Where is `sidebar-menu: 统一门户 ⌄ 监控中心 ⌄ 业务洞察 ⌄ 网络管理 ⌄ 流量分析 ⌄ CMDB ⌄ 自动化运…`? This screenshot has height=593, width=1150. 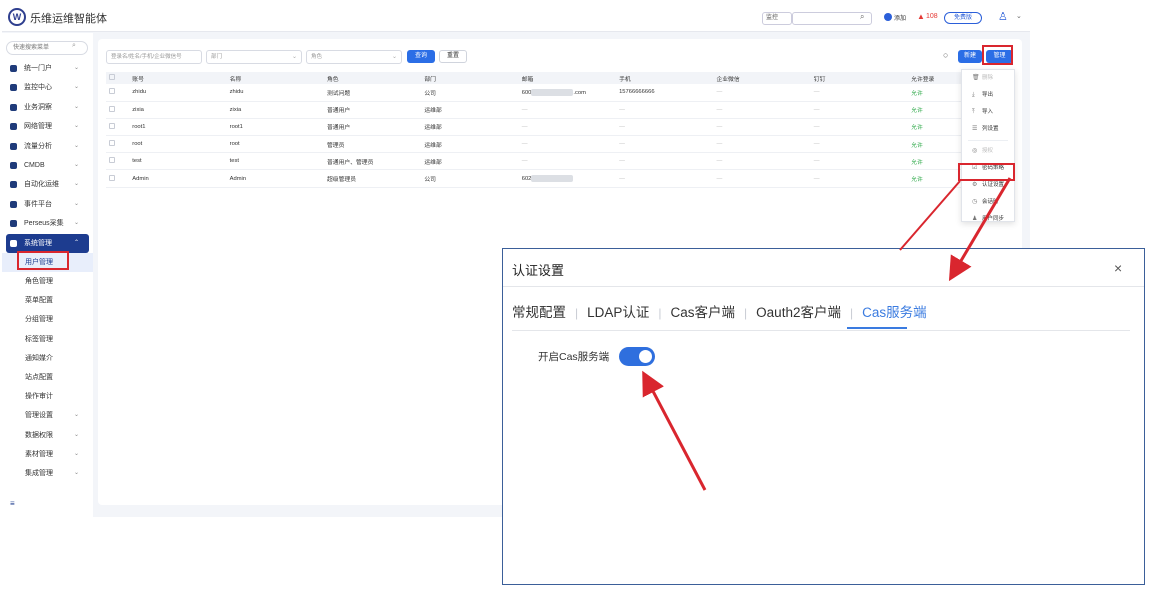
sidebar-menu: 统一门户 ⌄ 监控中心 ⌄ 业务洞察 ⌄ 网络管理 ⌄ 流量分析 ⌄ CMDB ⌄ 自动化运… is located at coordinates (47, 271).